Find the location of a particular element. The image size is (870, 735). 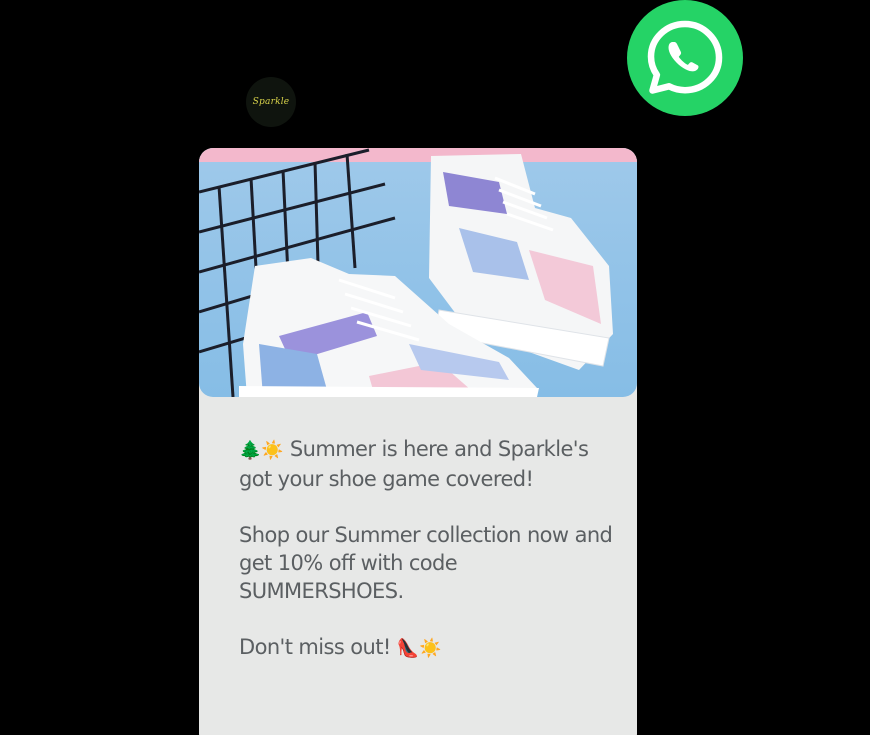

brand-logo-text: Sparkle is located at coordinates (271, 102).